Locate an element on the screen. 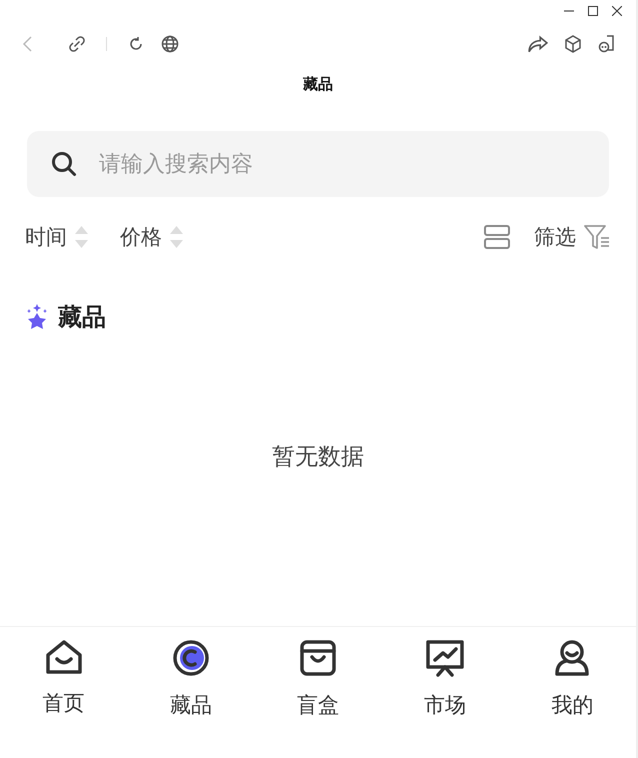  device-icon is located at coordinates (607, 44).